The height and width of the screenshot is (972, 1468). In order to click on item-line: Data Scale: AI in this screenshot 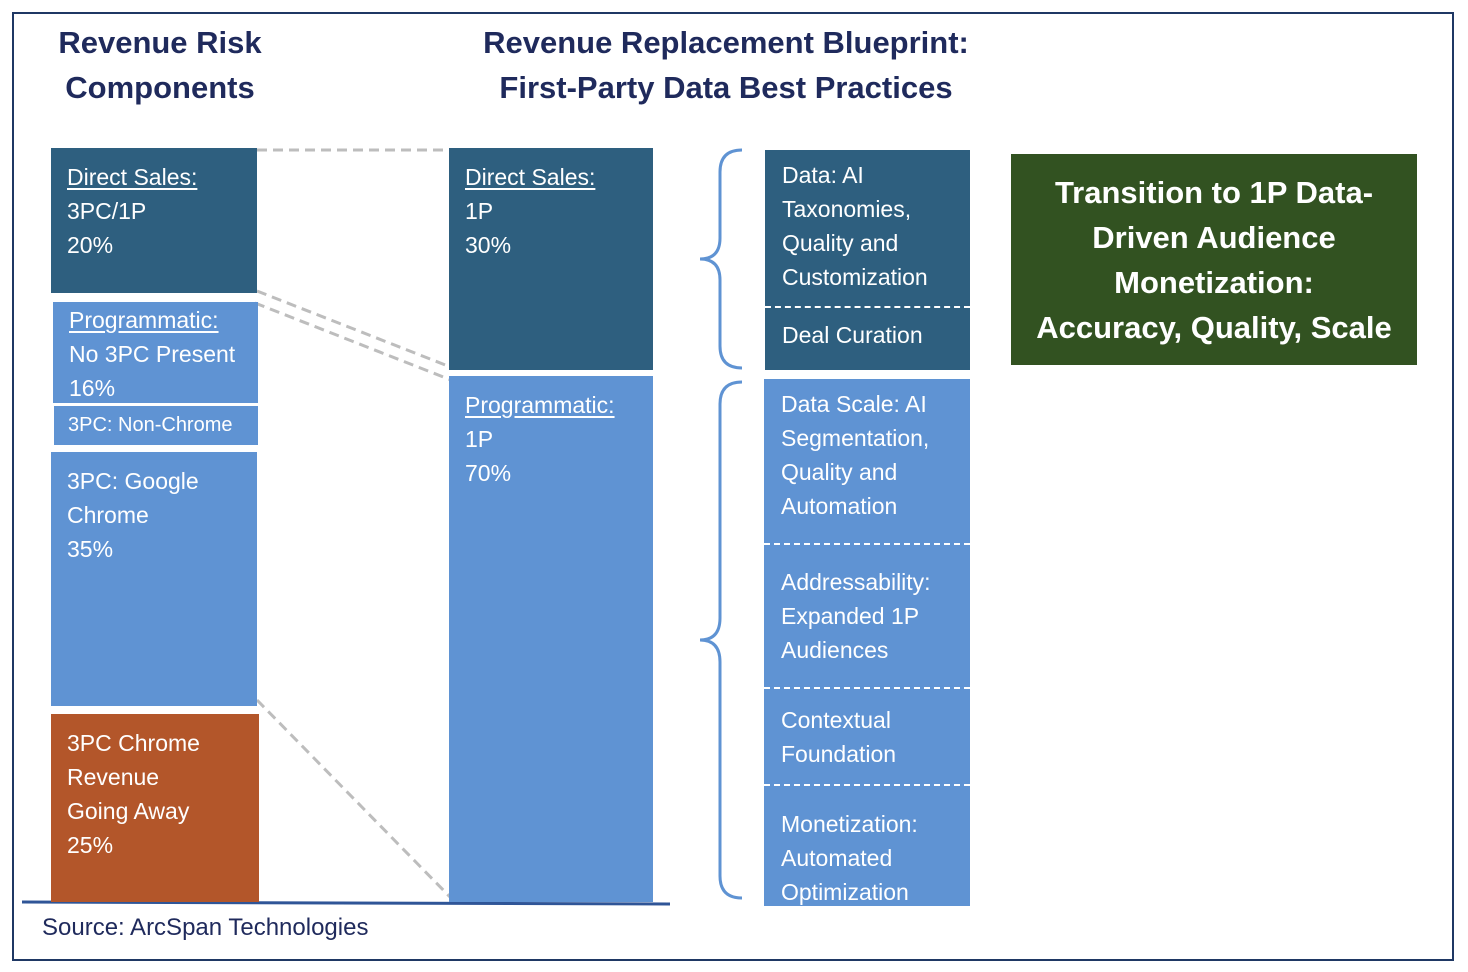, I will do `click(854, 404)`.